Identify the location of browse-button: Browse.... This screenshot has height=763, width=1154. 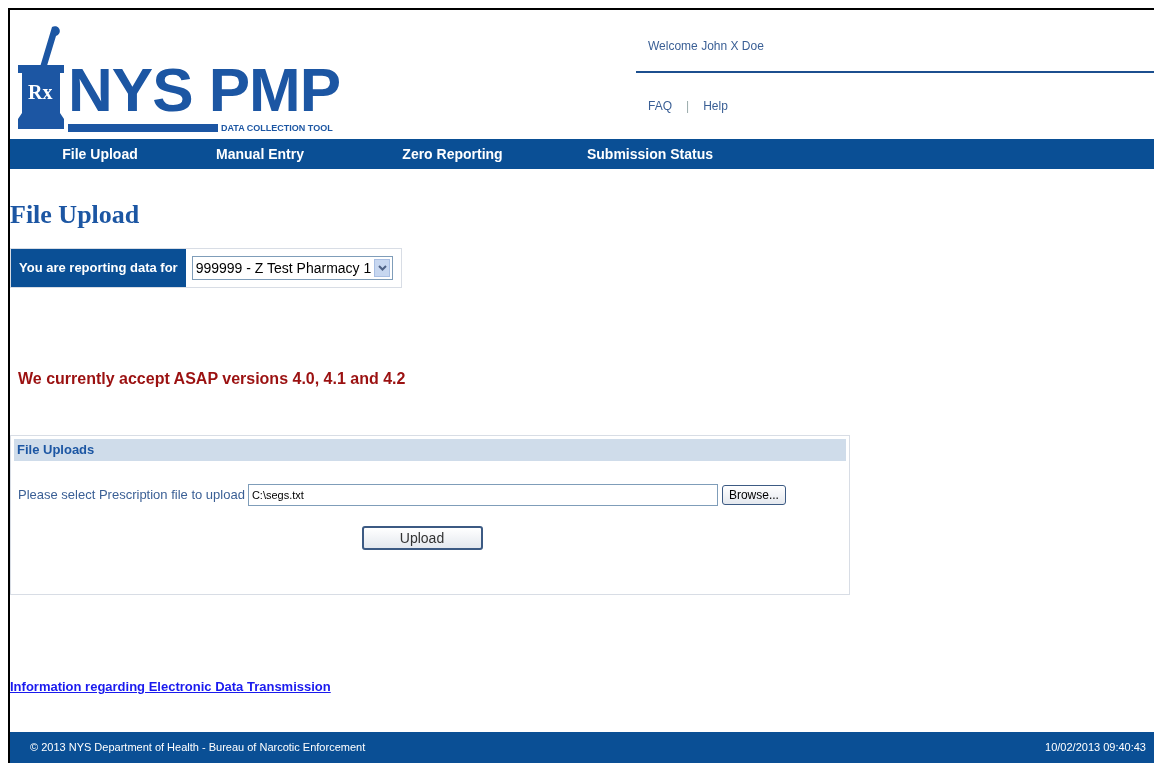
(753, 495).